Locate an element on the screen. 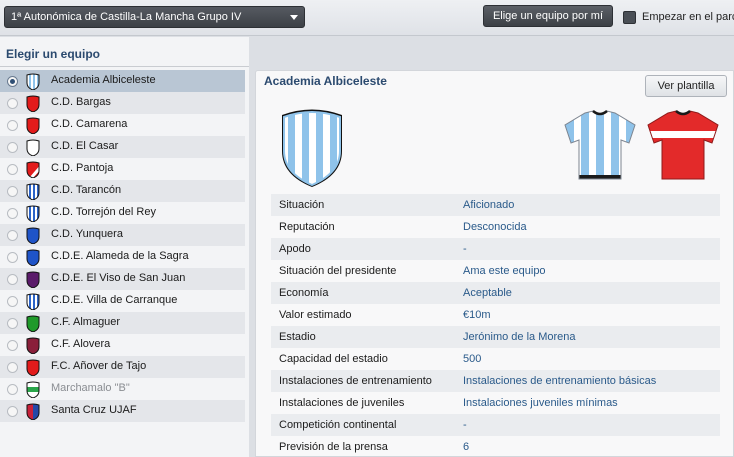  info-label: Previsión de la prensa is located at coordinates (333, 447).